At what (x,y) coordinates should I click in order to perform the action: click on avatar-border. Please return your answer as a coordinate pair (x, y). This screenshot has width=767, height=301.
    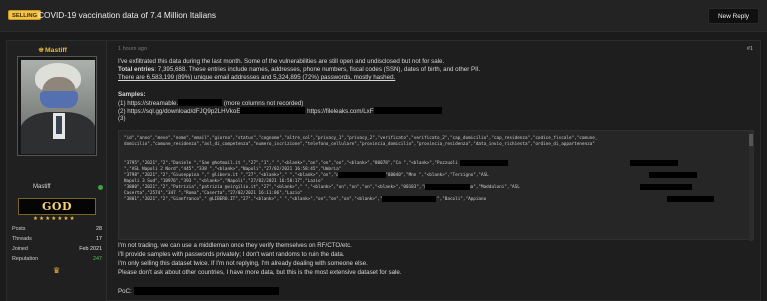
    Looking at the image, I should click on (57, 106).